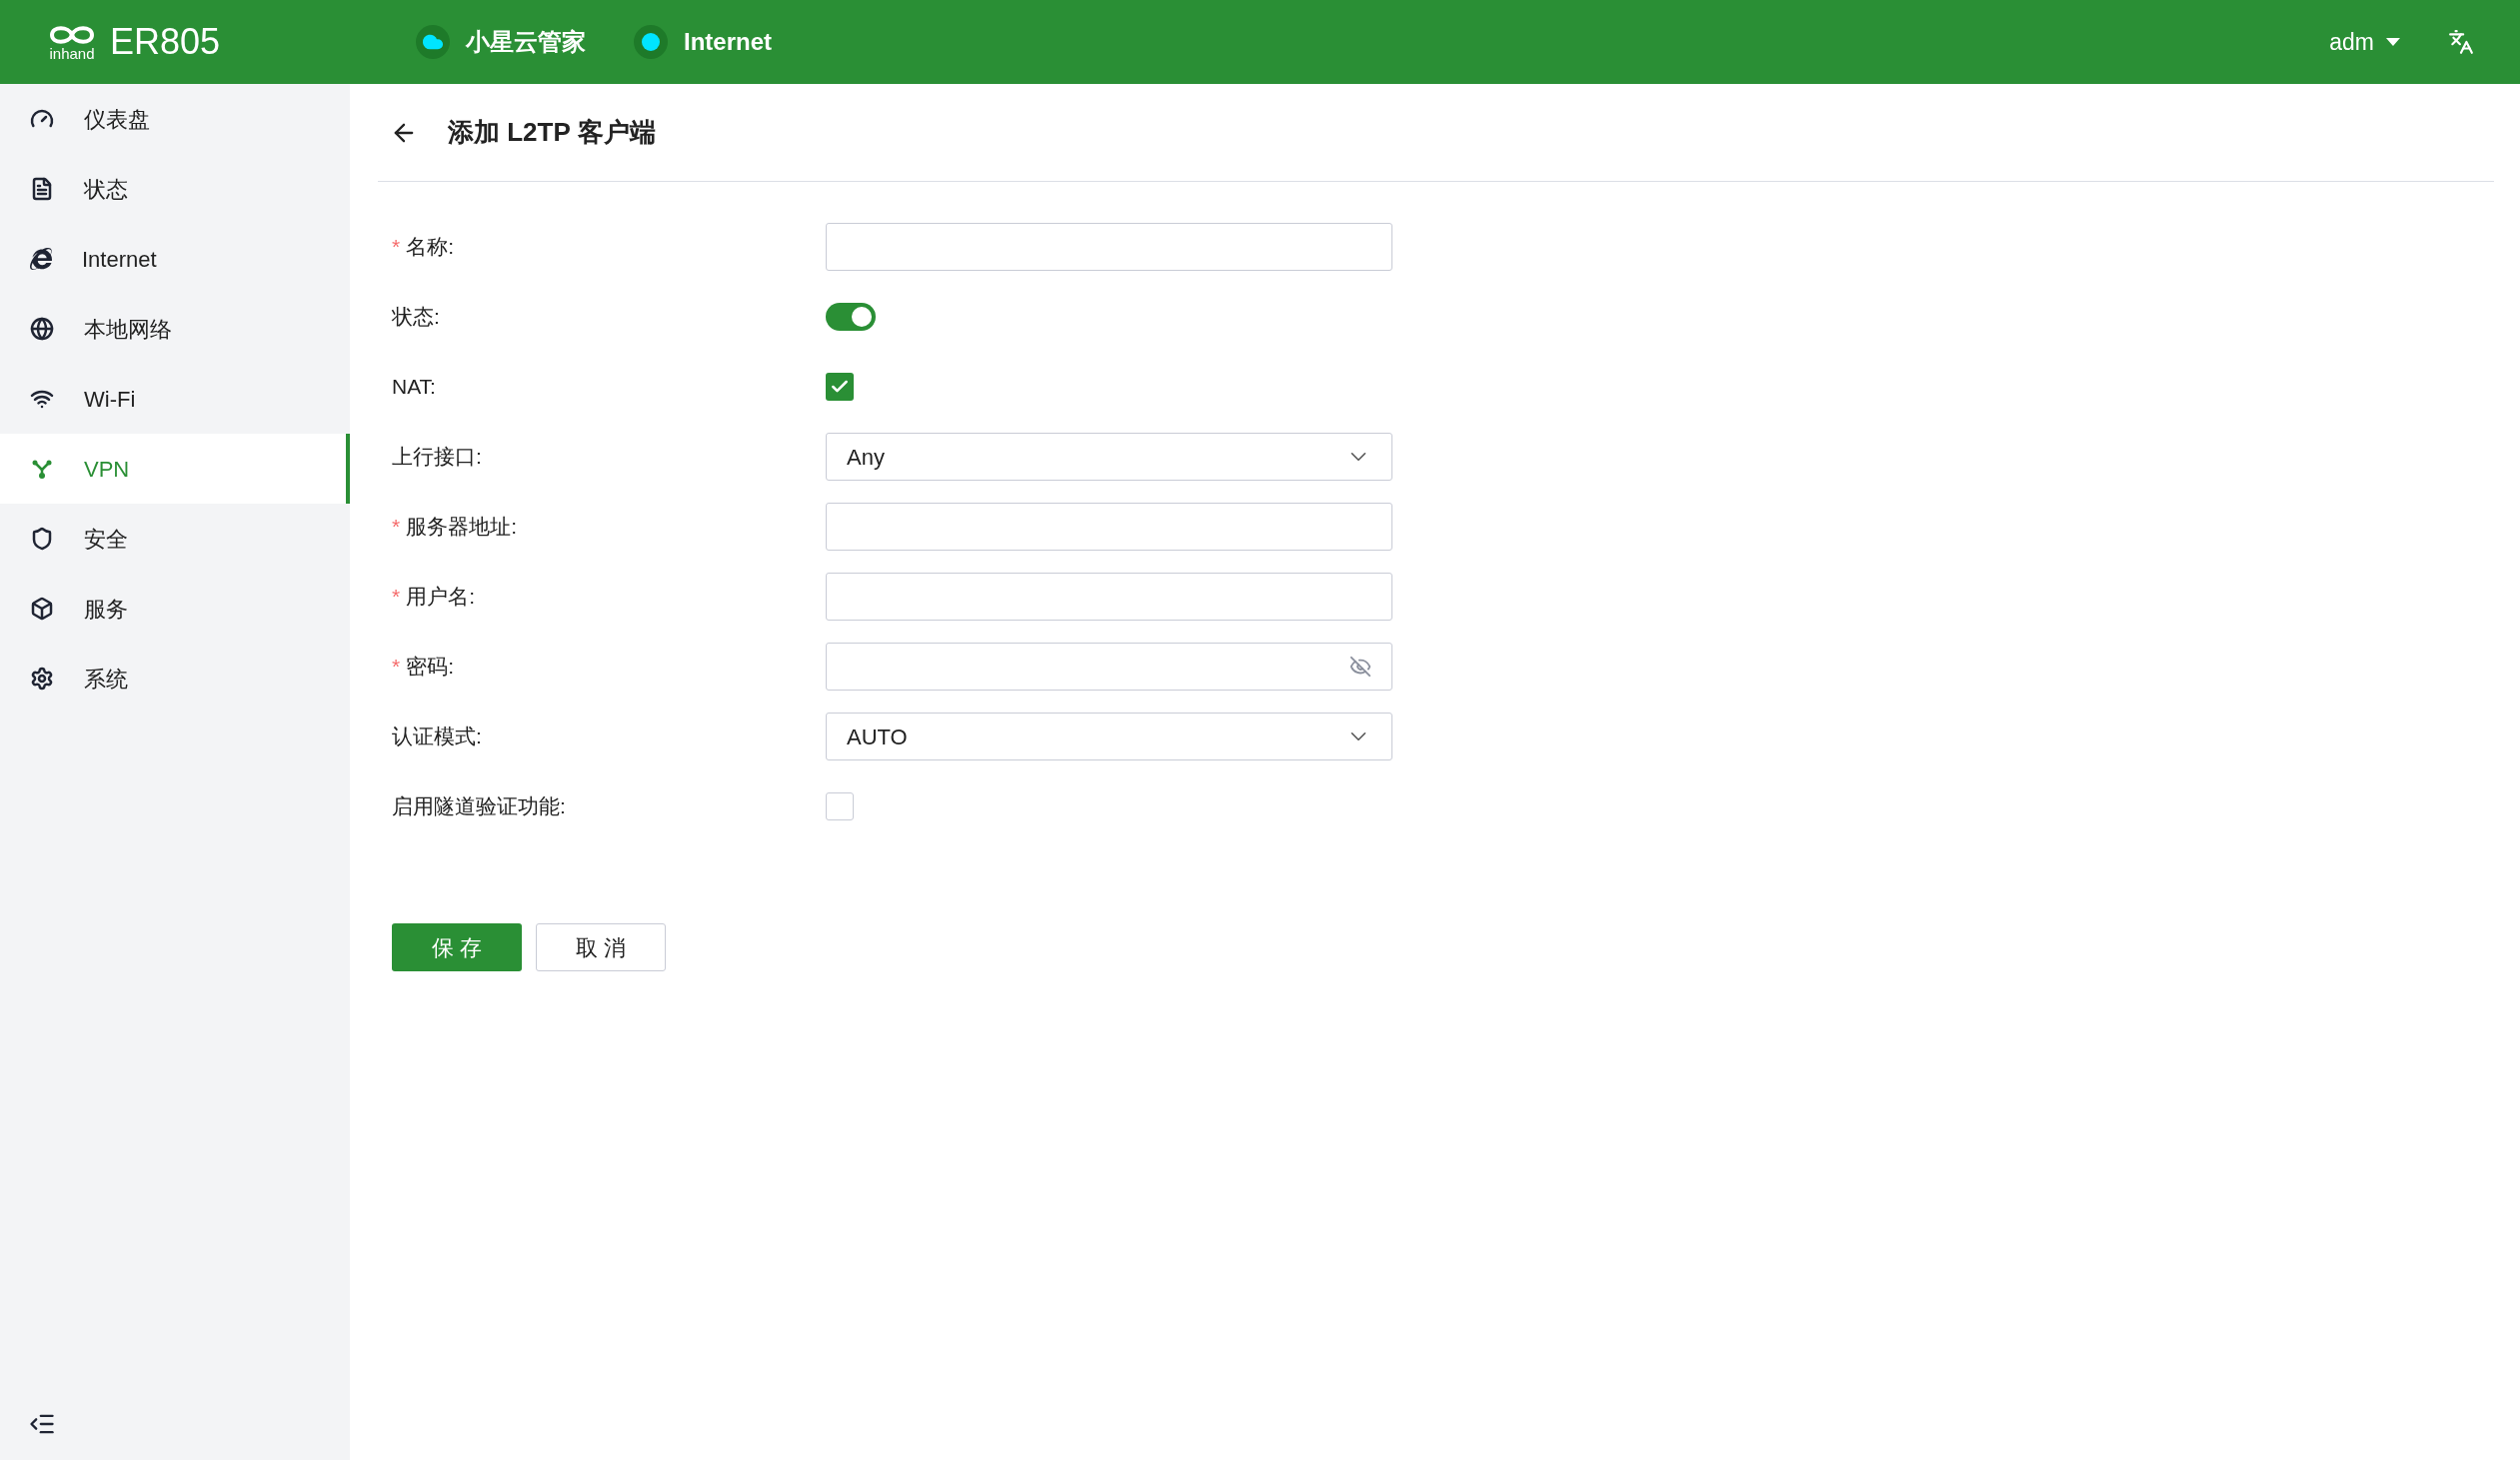 This screenshot has height=1460, width=2520. What do you see at coordinates (42, 539) in the screenshot?
I see `shield-icon` at bounding box center [42, 539].